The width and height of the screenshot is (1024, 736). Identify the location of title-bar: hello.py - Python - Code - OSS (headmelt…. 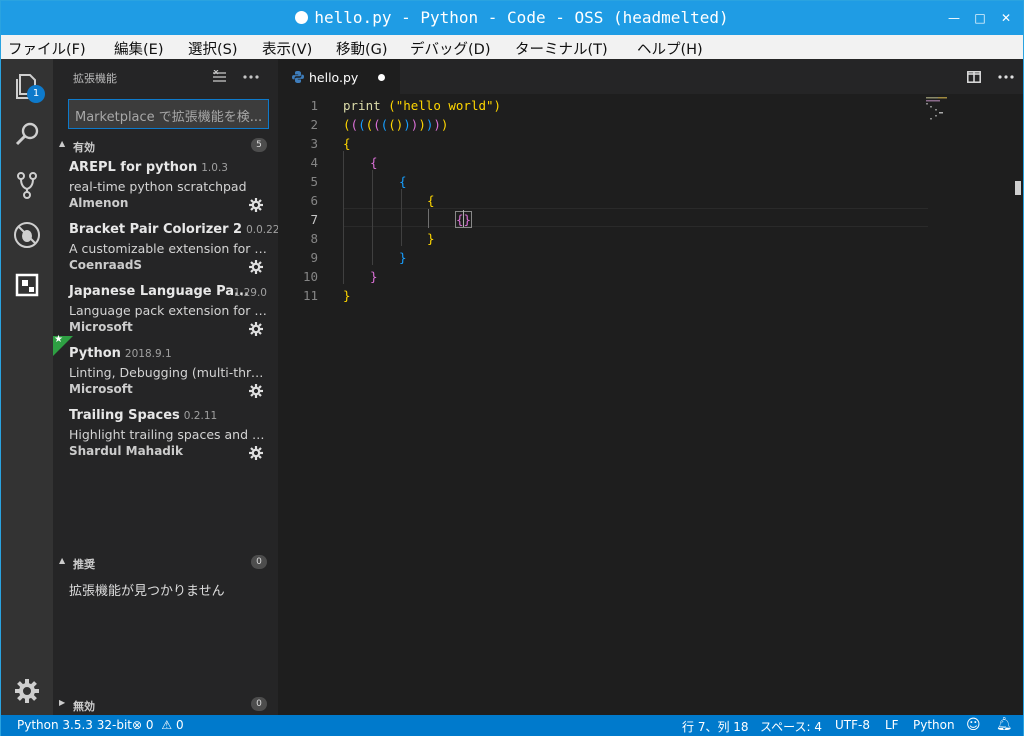
(512, 18).